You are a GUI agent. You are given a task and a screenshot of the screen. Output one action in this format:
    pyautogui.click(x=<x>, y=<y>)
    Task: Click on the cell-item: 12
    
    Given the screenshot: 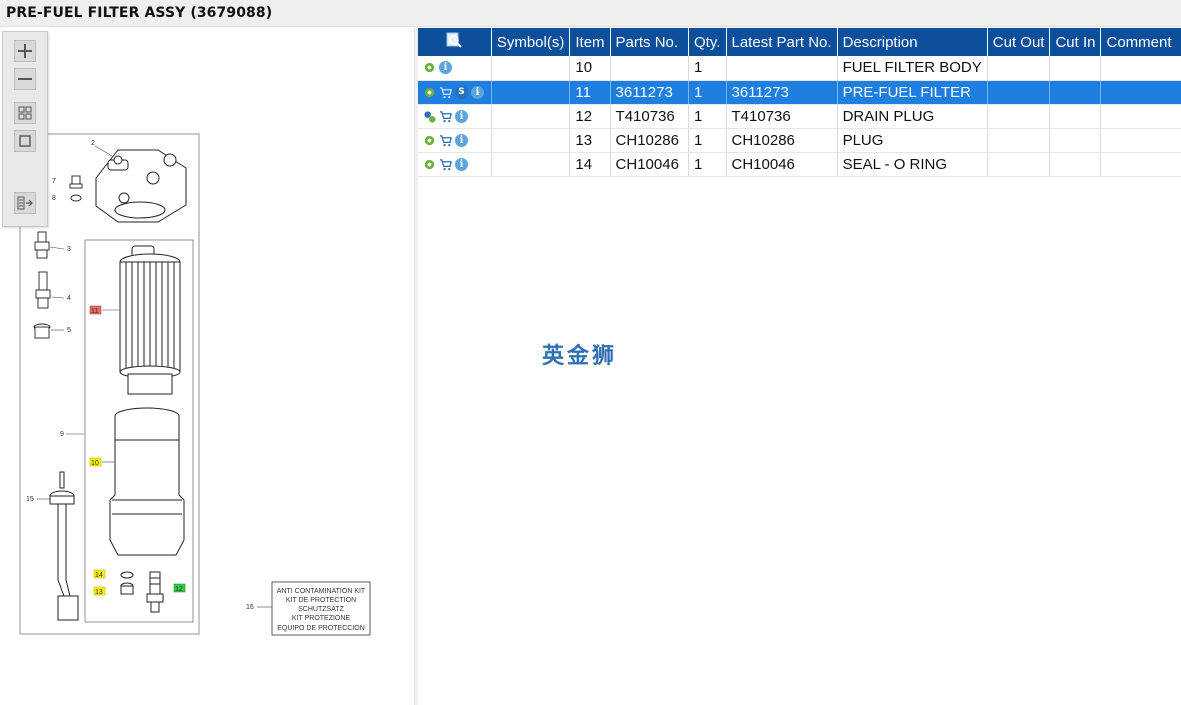 What is the action you would take?
    pyautogui.click(x=590, y=116)
    